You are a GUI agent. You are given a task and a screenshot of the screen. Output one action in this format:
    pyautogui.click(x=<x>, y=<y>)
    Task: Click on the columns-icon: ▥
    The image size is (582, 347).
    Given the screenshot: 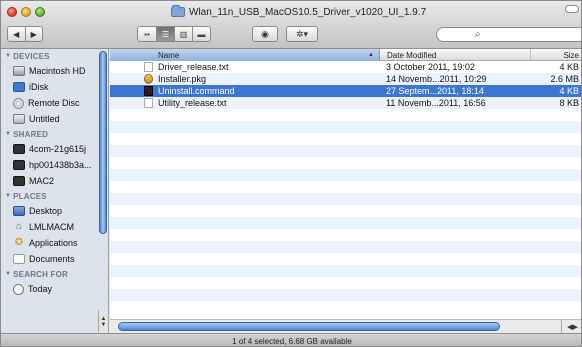 What is the action you would take?
    pyautogui.click(x=183, y=34)
    